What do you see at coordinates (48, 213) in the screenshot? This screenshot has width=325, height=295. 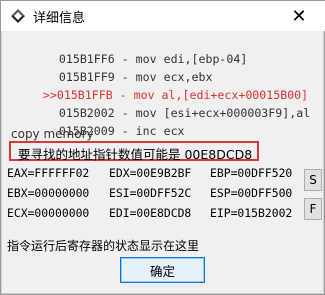 I see `register-ecx: ECX=00000000` at bounding box center [48, 213].